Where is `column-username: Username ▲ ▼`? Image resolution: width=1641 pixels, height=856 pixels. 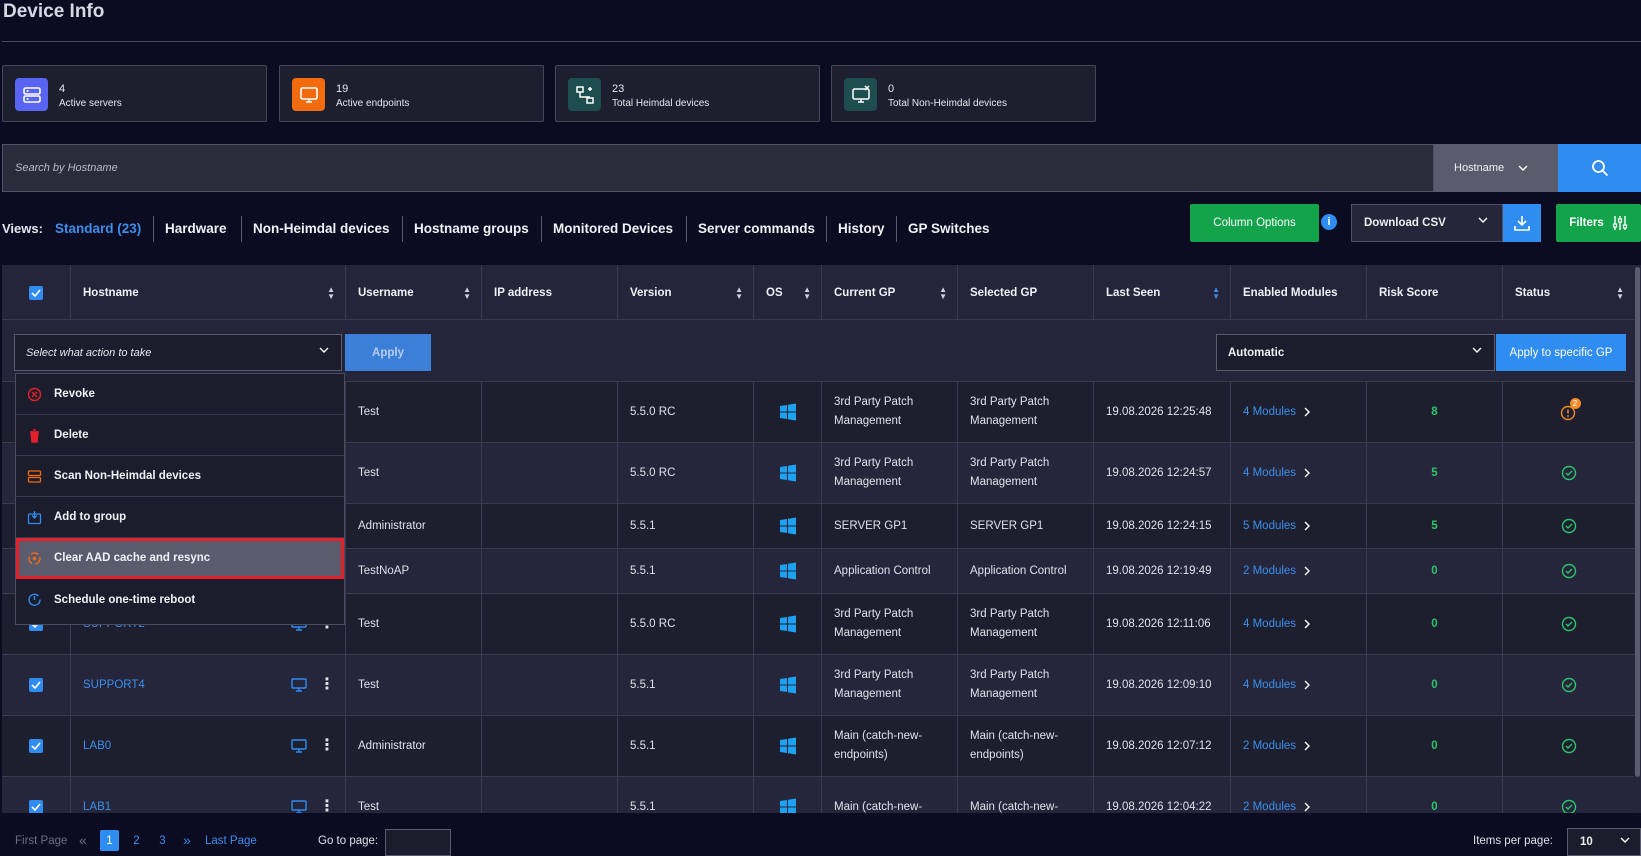 column-username: Username ▲ ▼ is located at coordinates (414, 292).